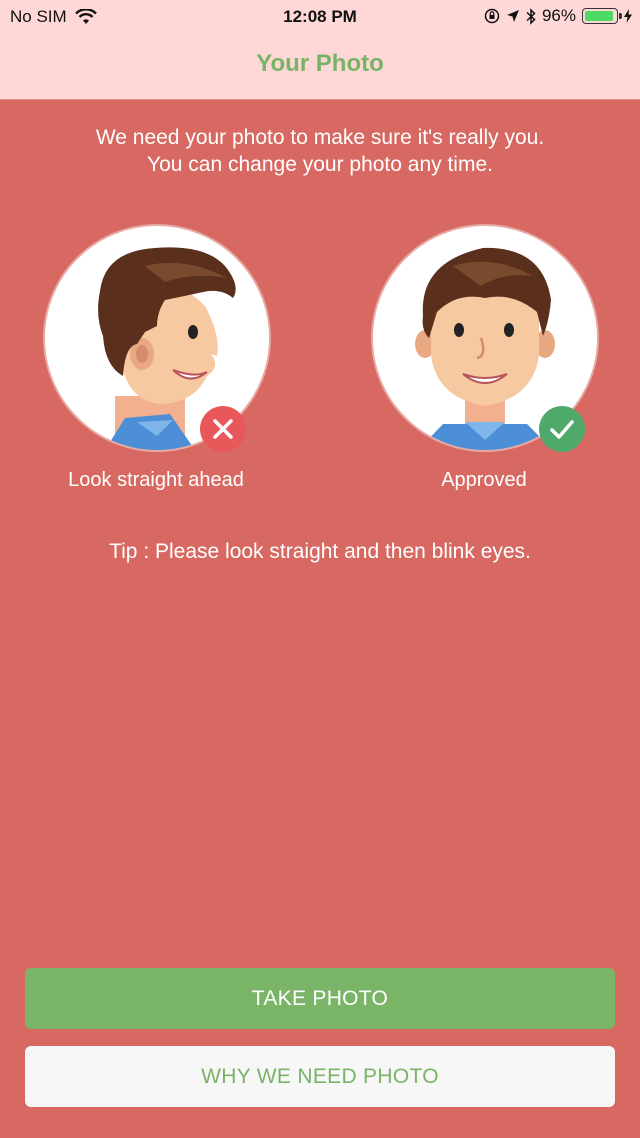 Image resolution: width=640 pixels, height=1138 pixels. What do you see at coordinates (320, 164) in the screenshot?
I see `intro-line-2: You can change your photo any time.` at bounding box center [320, 164].